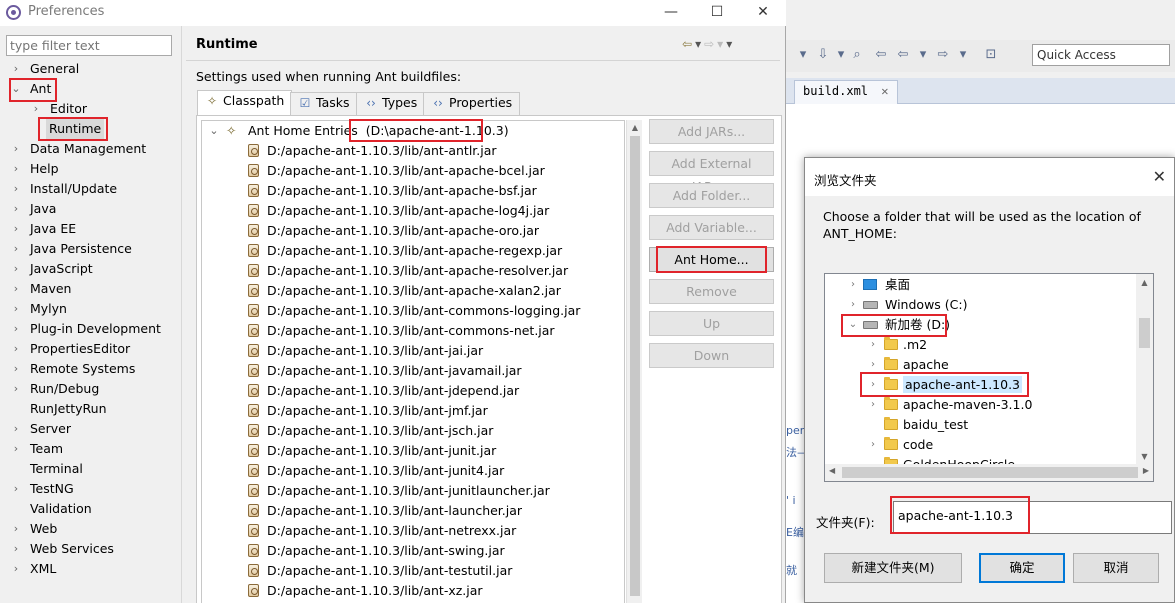  Describe the element at coordinates (763, 13) in the screenshot. I see `close-button: ✕` at that location.